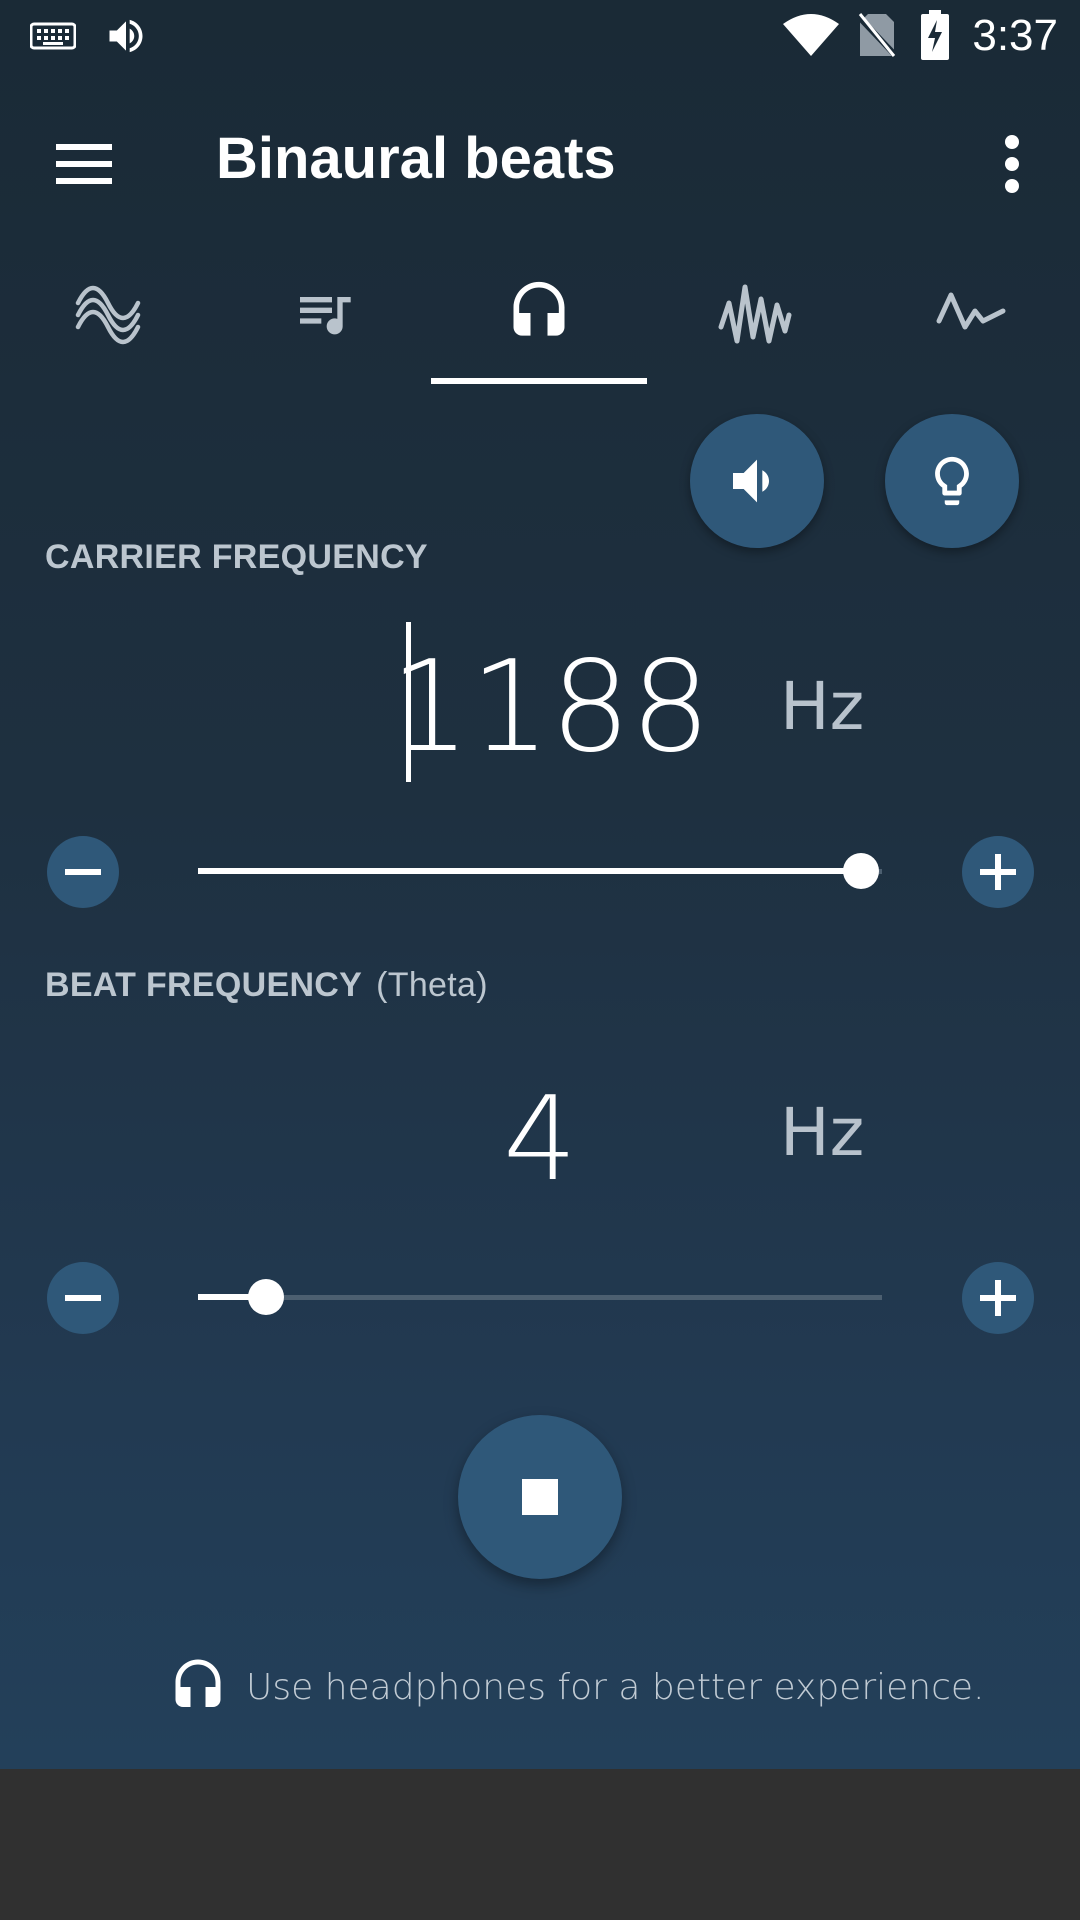 Image resolution: width=1080 pixels, height=1920 pixels. I want to click on pulse-icon, so click(971, 311).